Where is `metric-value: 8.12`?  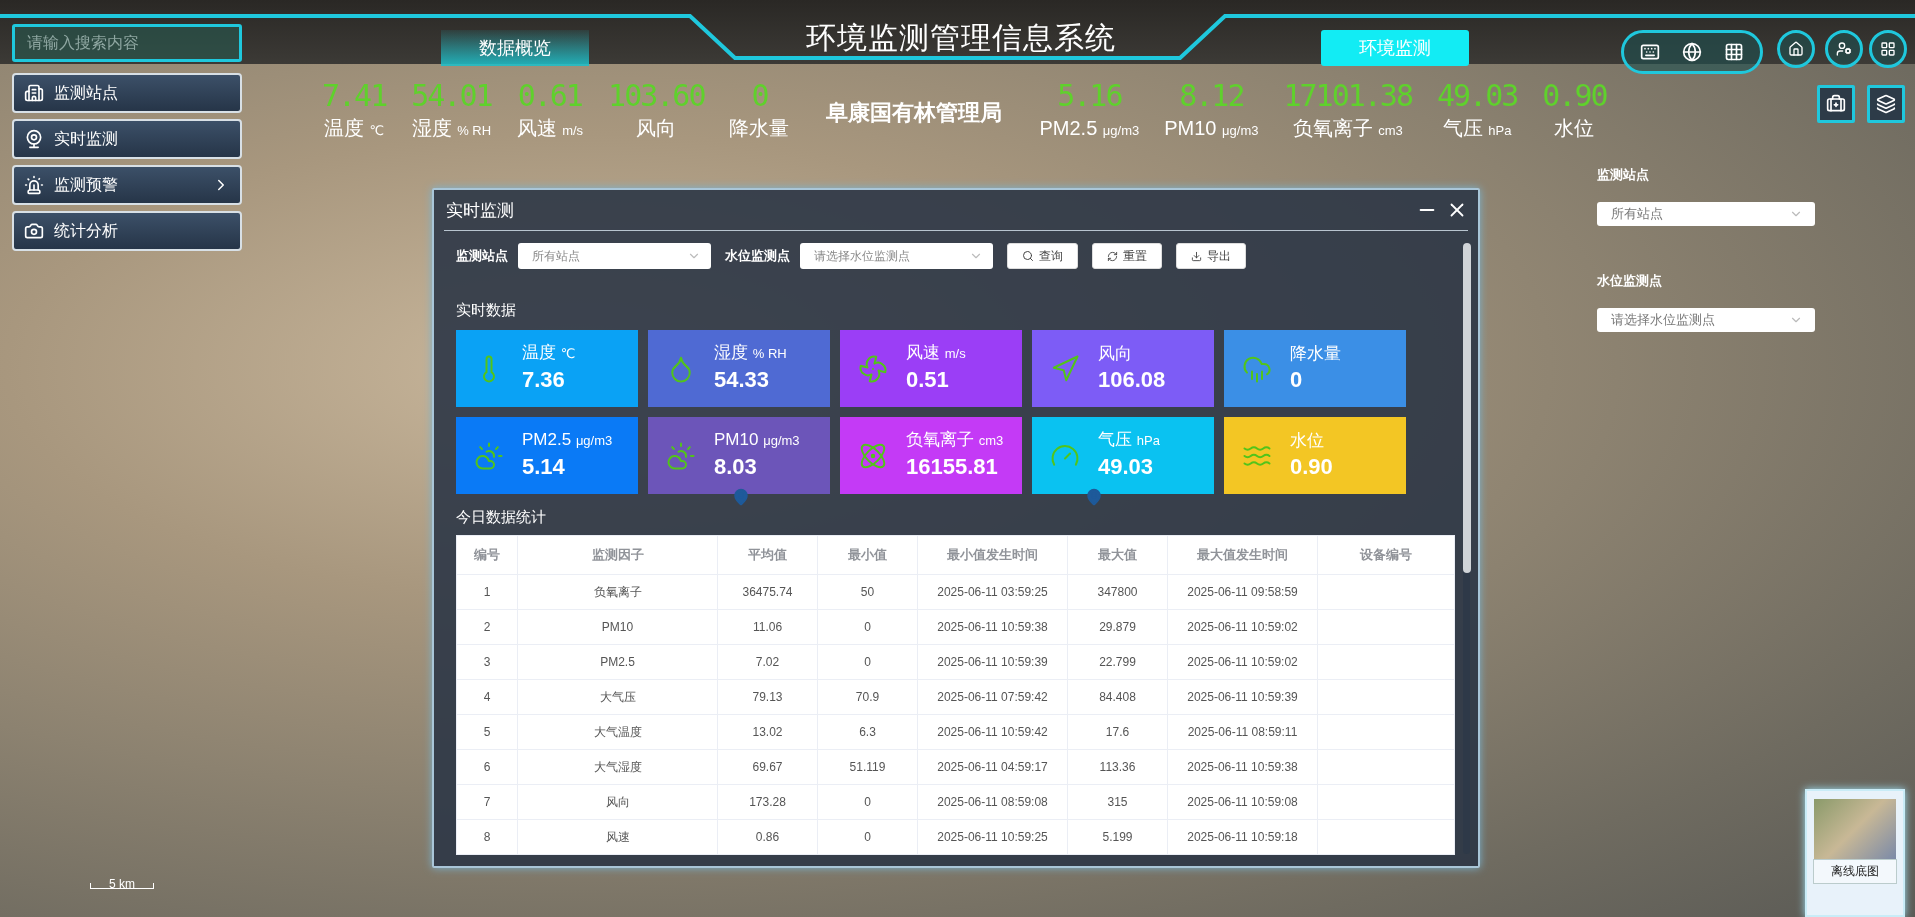
metric-value: 8.12 is located at coordinates (1211, 96).